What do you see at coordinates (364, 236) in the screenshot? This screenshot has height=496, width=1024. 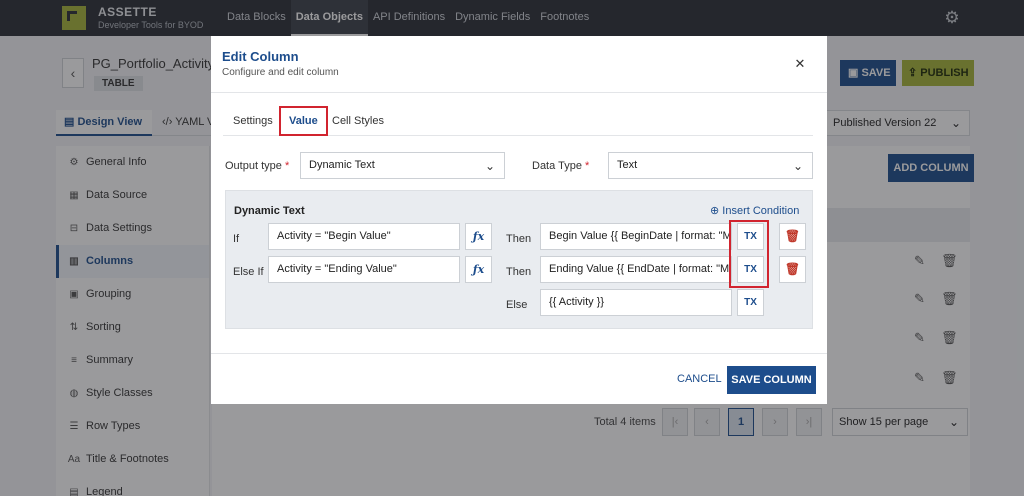 I see `if-condition-input: Activity = "Begin Value"` at bounding box center [364, 236].